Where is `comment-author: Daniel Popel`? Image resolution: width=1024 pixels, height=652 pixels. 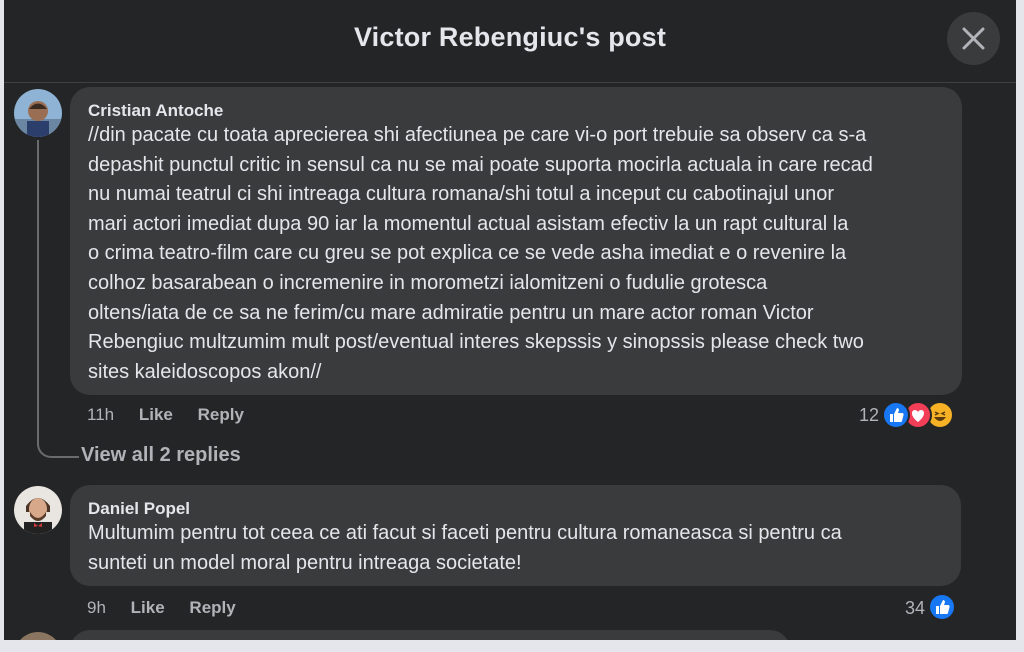 comment-author: Daniel Popel is located at coordinates (139, 509).